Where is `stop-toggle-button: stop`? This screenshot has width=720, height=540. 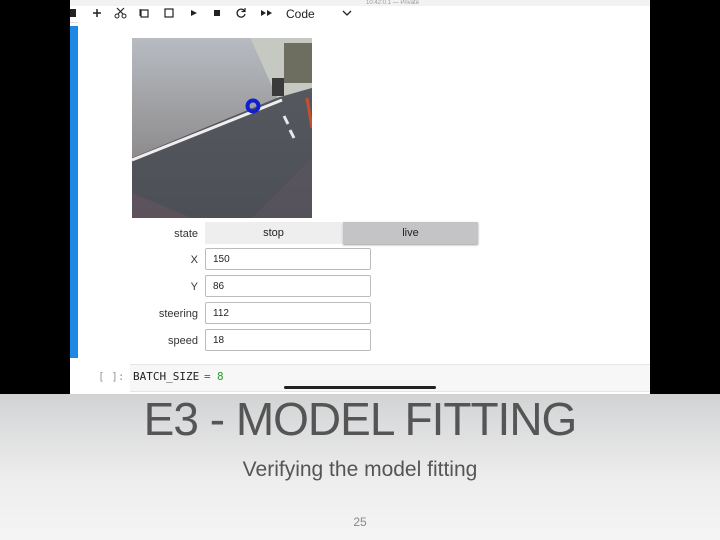 stop-toggle-button: stop is located at coordinates (273, 233).